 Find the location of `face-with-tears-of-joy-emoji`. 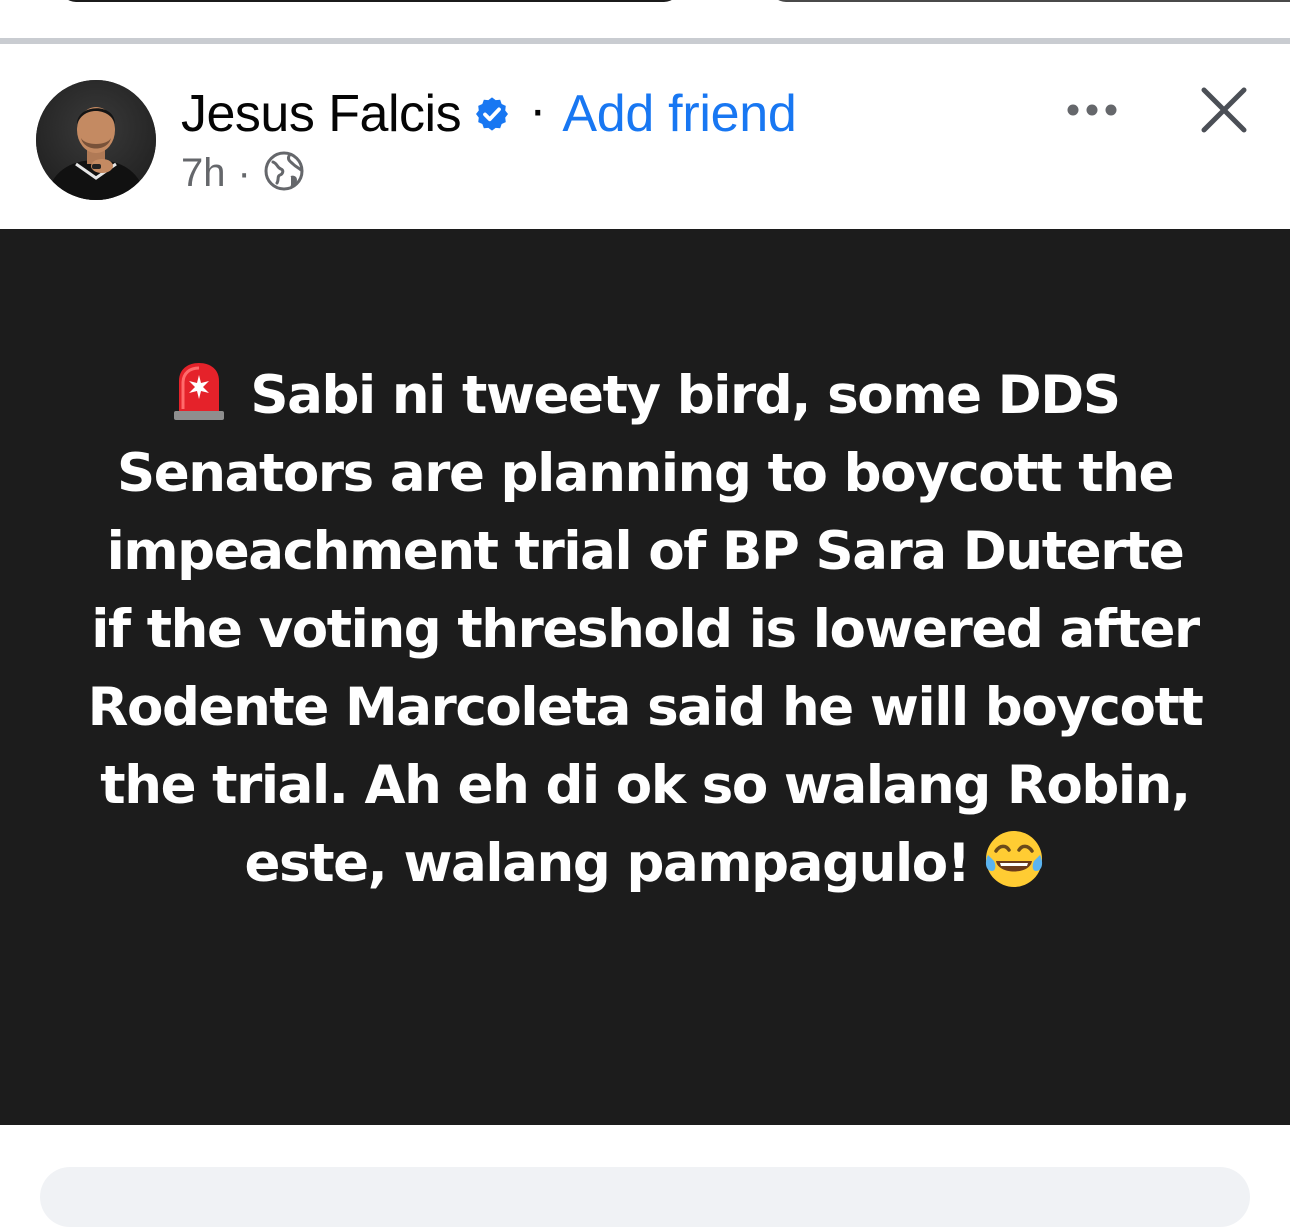

face-with-tears-of-joy-emoji is located at coordinates (1014, 859).